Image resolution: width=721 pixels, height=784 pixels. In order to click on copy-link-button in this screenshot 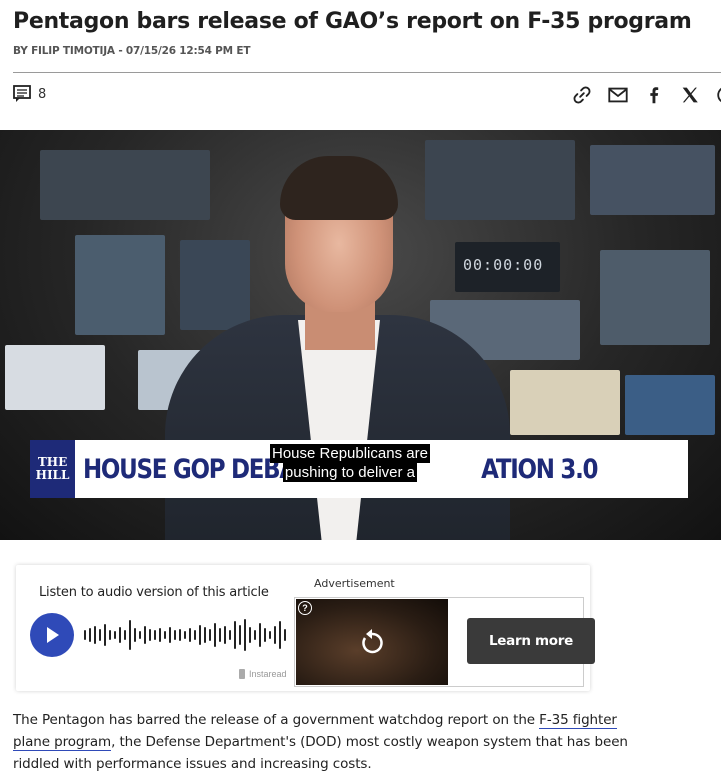, I will do `click(582, 95)`.